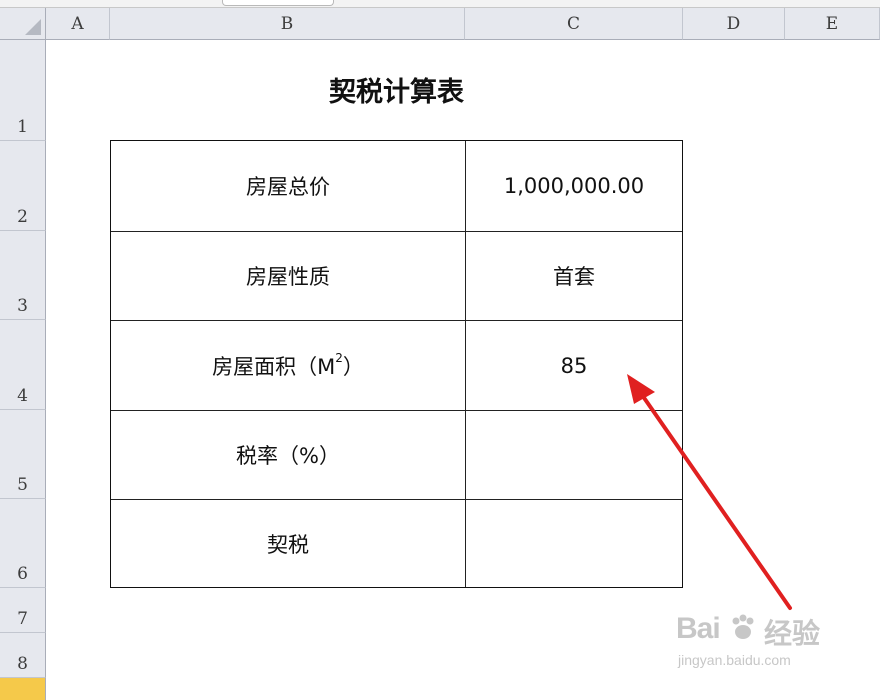 This screenshot has width=880, height=700. Describe the element at coordinates (78, 24) in the screenshot. I see `column-header-a: A` at that location.